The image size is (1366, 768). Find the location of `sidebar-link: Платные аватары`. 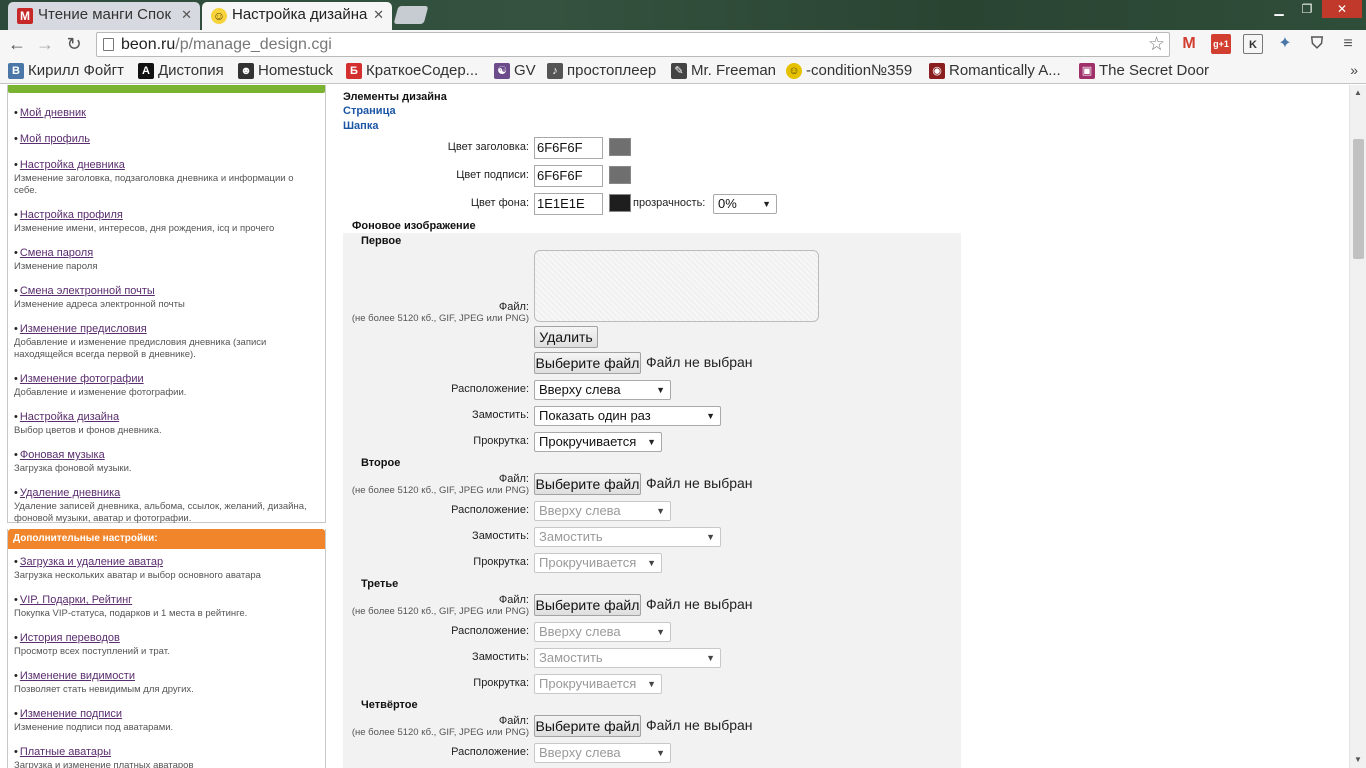

sidebar-link: Платные аватары is located at coordinates (65, 752).